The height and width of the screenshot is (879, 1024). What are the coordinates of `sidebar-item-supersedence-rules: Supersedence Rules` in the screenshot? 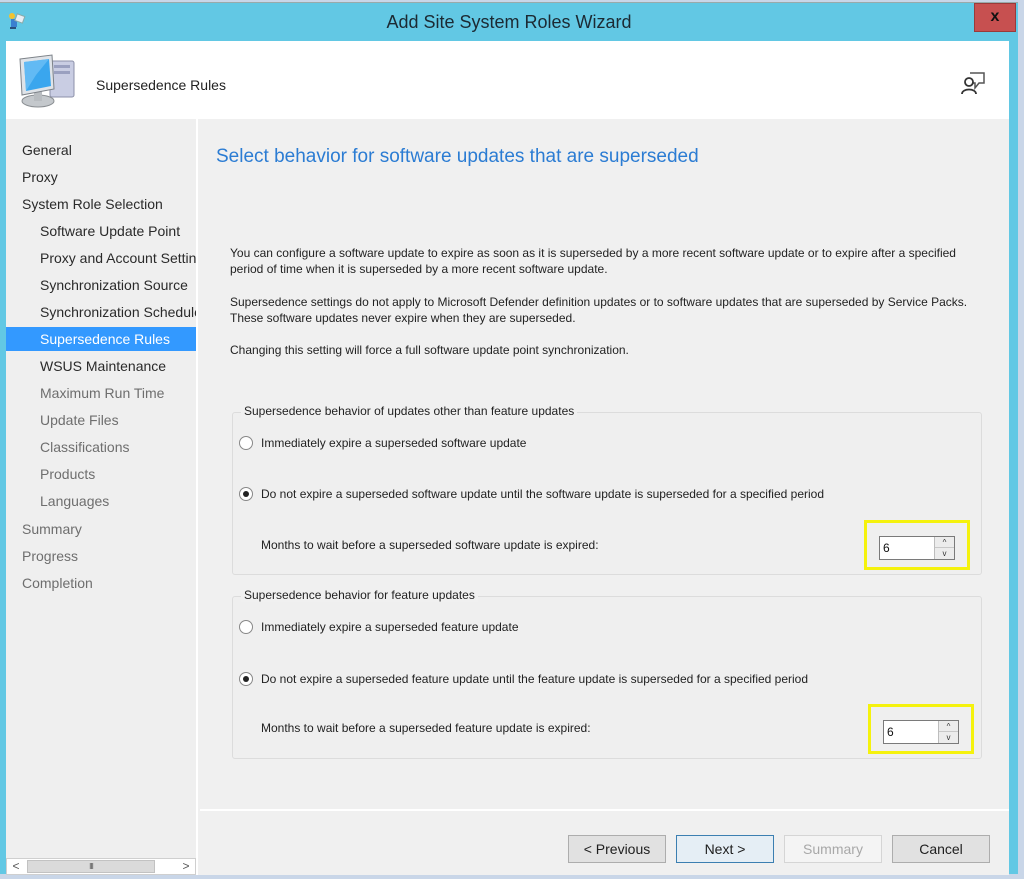 It's located at (101, 339).